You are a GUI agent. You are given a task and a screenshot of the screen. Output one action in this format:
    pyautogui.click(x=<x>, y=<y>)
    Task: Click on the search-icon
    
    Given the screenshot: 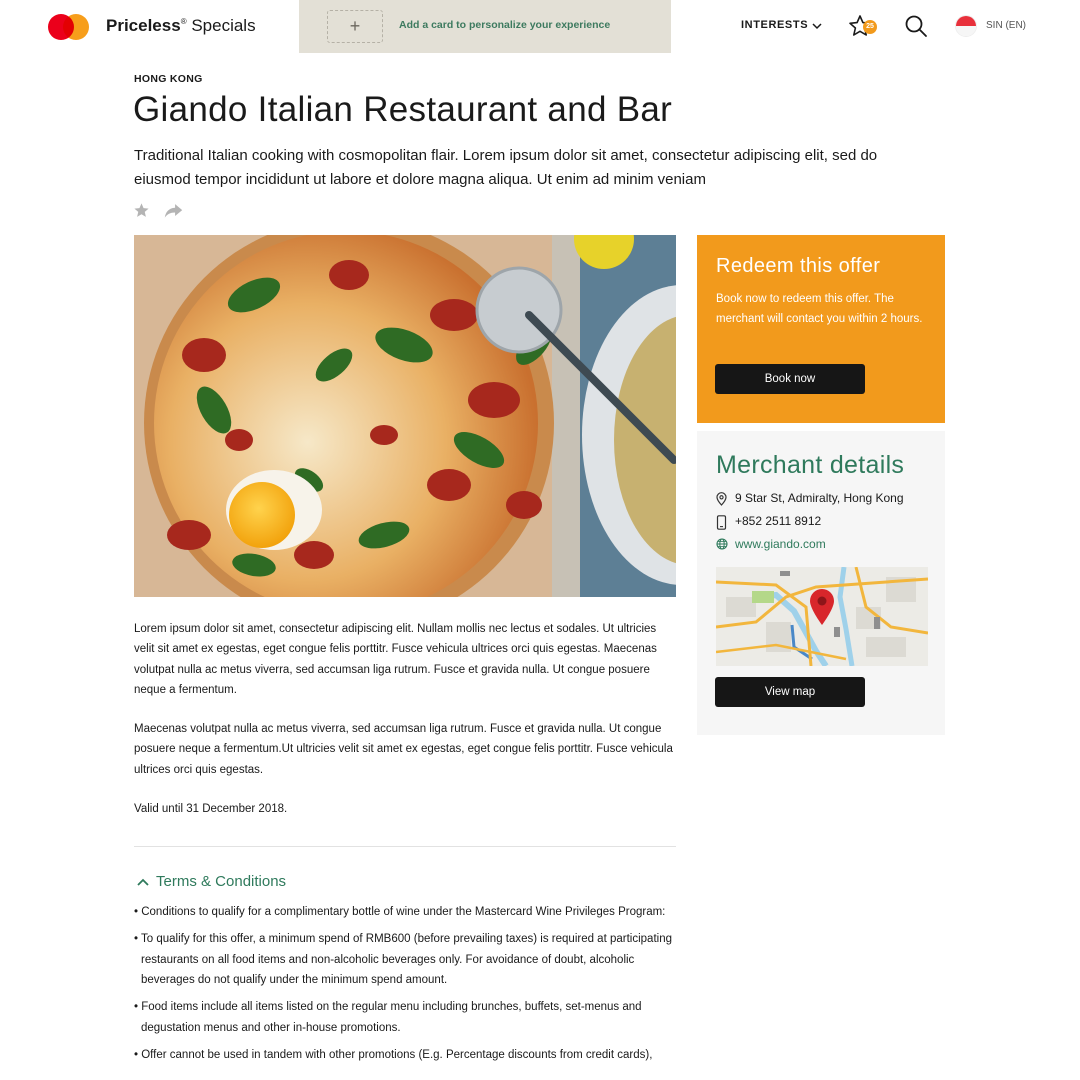 What is the action you would take?
    pyautogui.click(x=916, y=26)
    